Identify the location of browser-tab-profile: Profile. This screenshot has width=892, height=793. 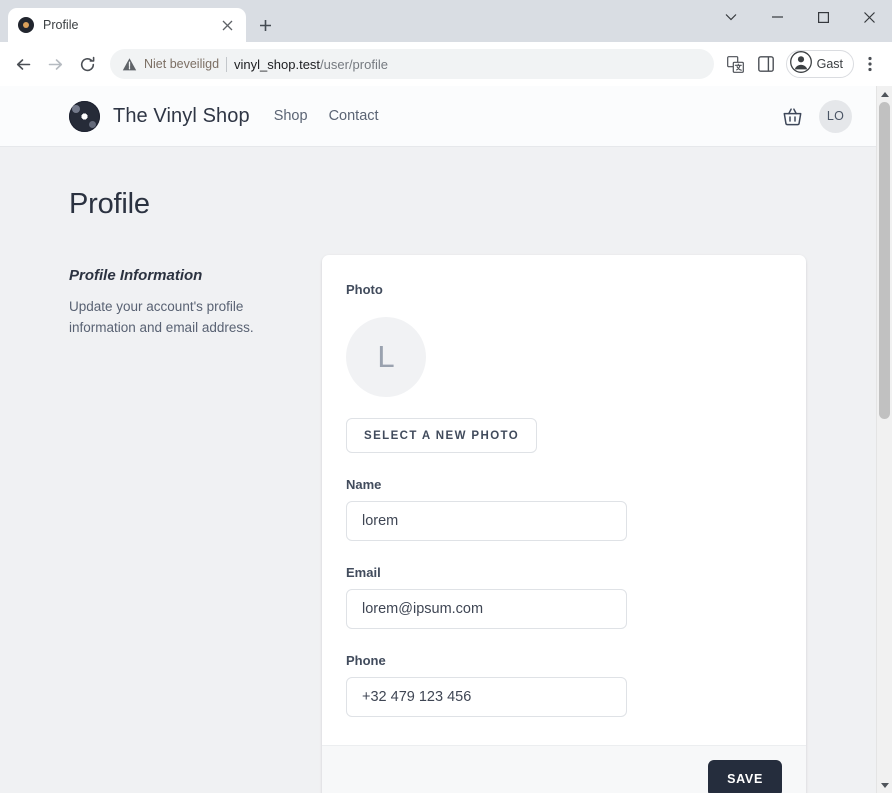
(127, 25).